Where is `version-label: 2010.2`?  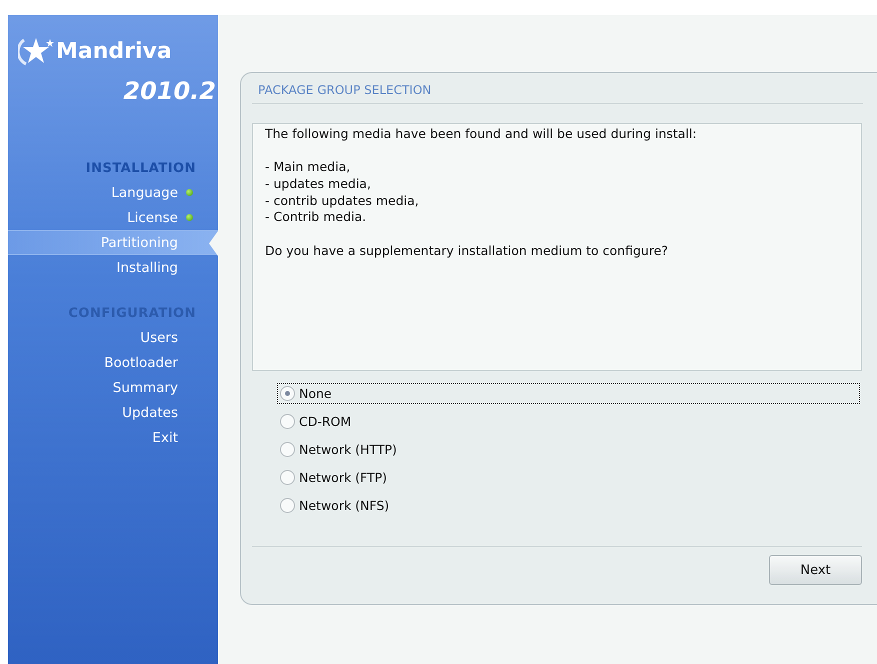
version-label: 2010.2 is located at coordinates (169, 90).